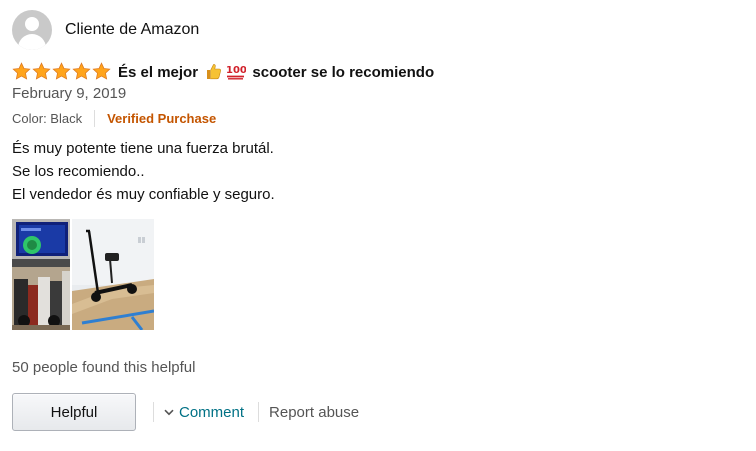  I want to click on helpful-button: Helpful, so click(74, 412).